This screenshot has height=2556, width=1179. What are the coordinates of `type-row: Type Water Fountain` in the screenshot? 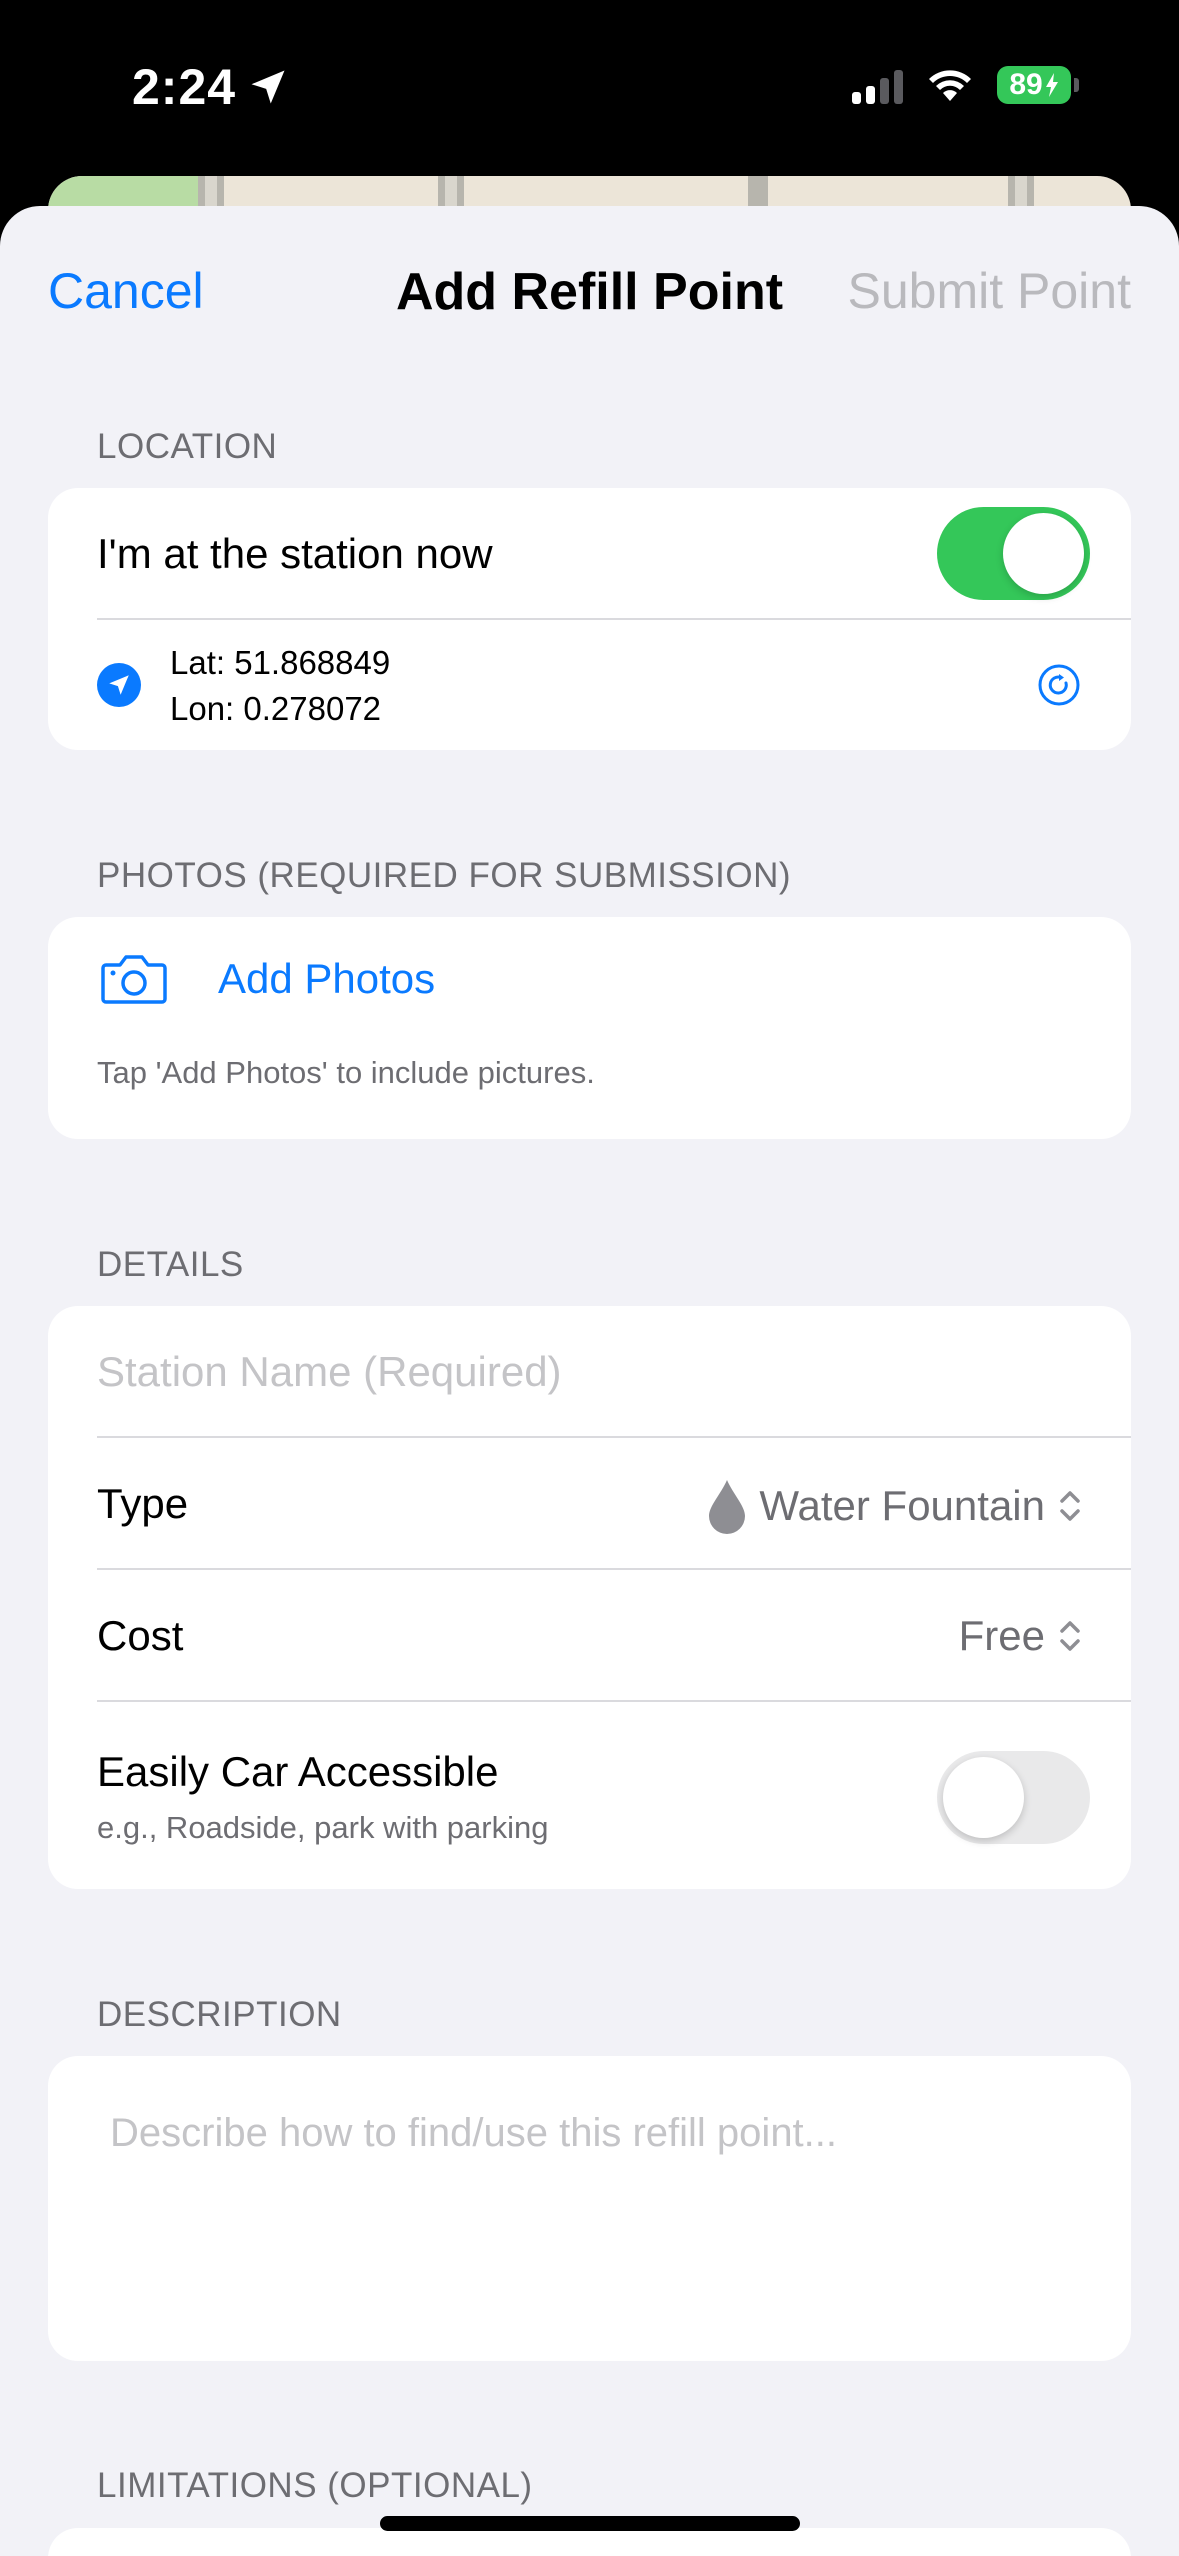 It's located at (589, 1504).